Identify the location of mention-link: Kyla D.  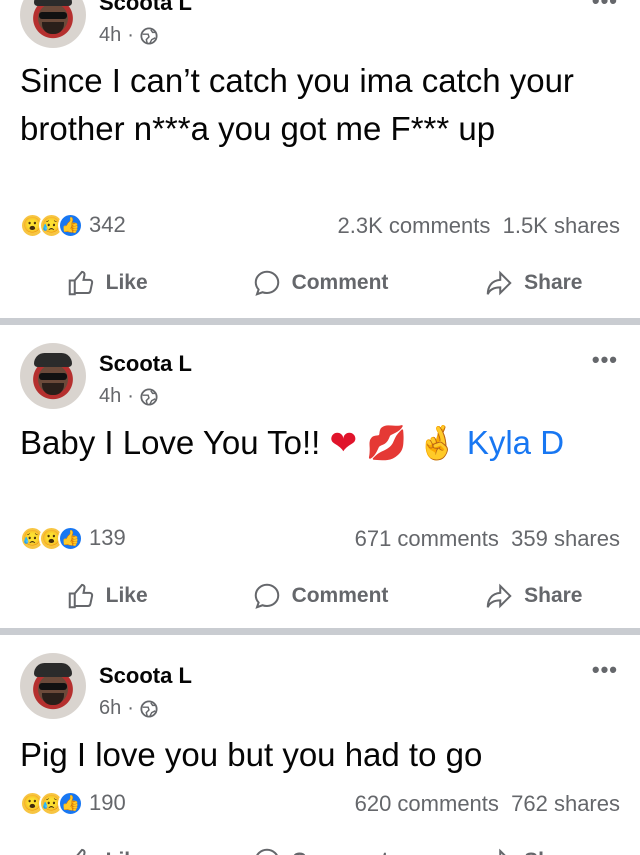
(515, 442).